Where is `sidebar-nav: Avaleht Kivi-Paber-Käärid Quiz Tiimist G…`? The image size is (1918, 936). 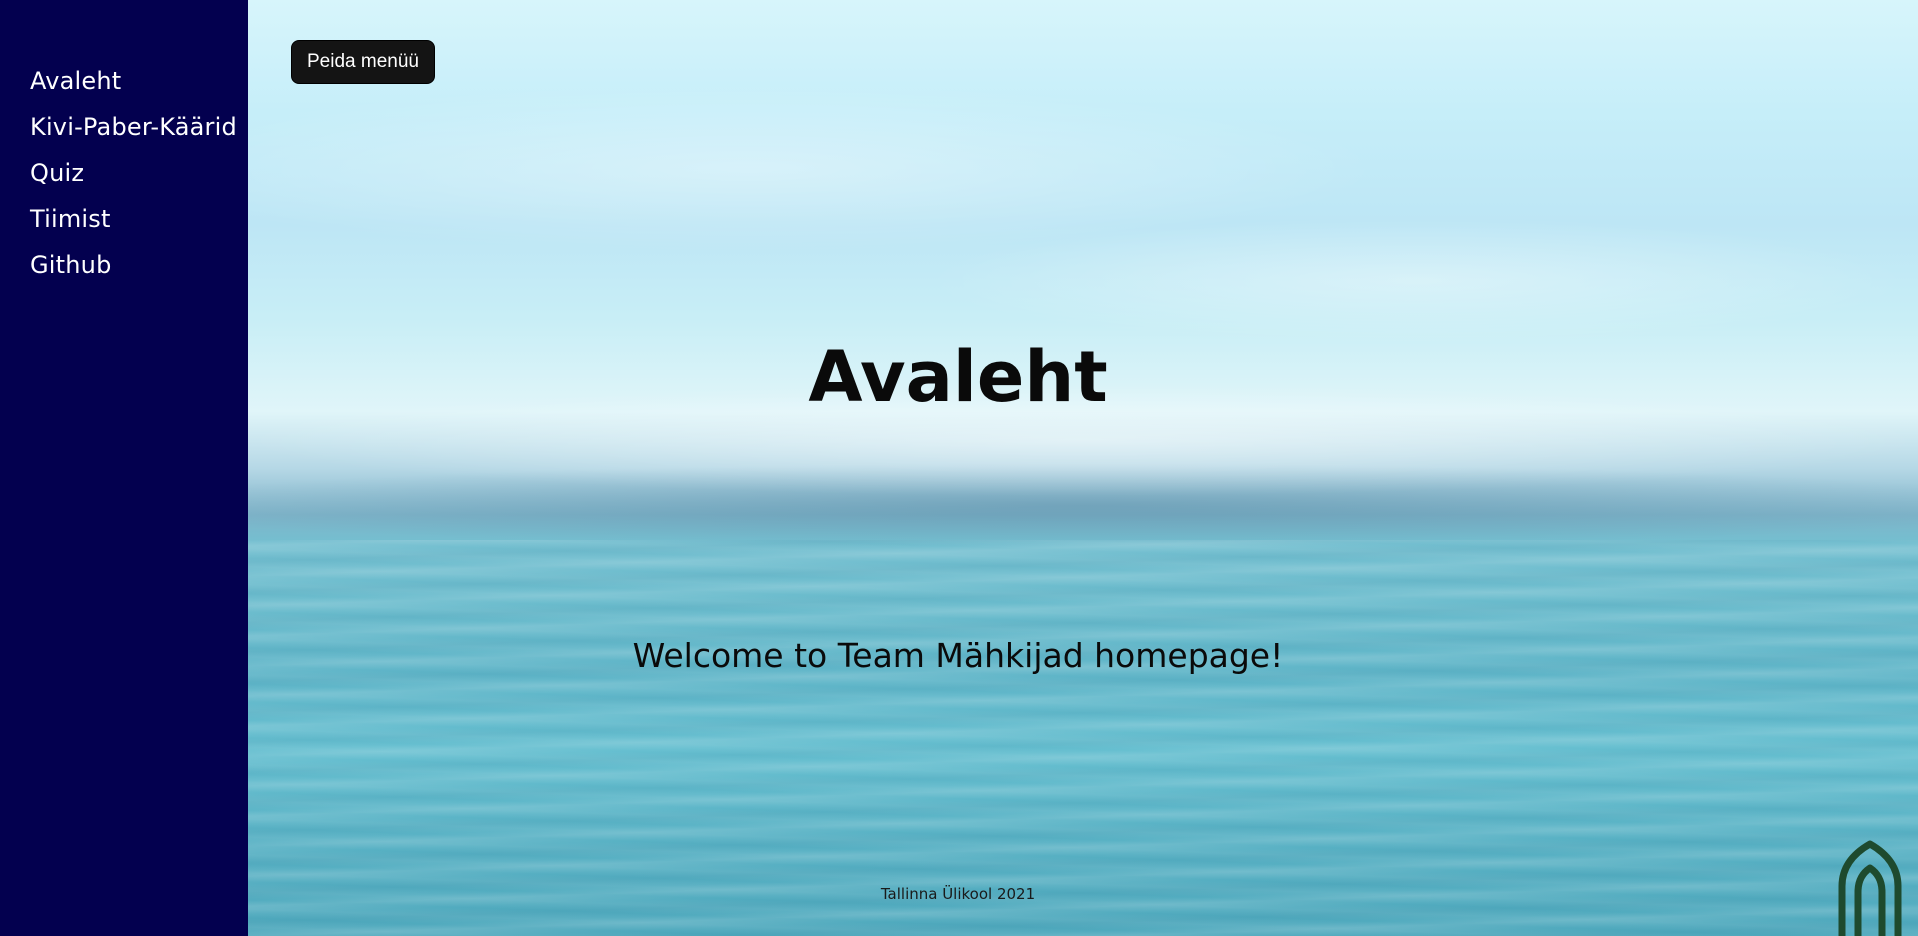 sidebar-nav: Avaleht Kivi-Paber-Käärid Quiz Tiimist G… is located at coordinates (124, 144).